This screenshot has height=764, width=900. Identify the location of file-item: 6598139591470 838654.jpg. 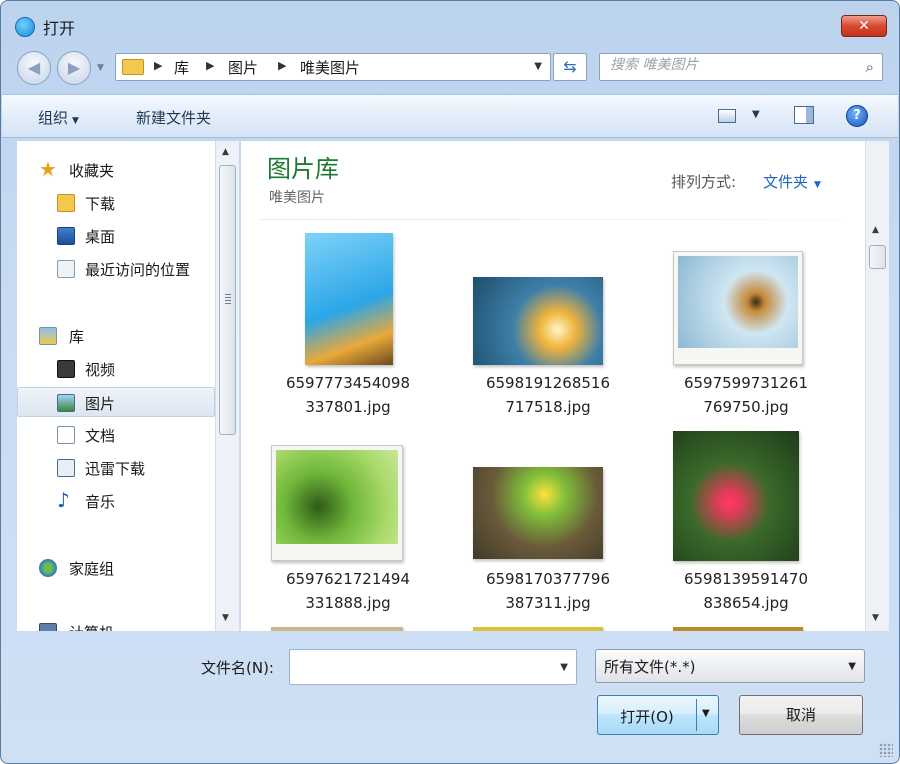
(746, 529).